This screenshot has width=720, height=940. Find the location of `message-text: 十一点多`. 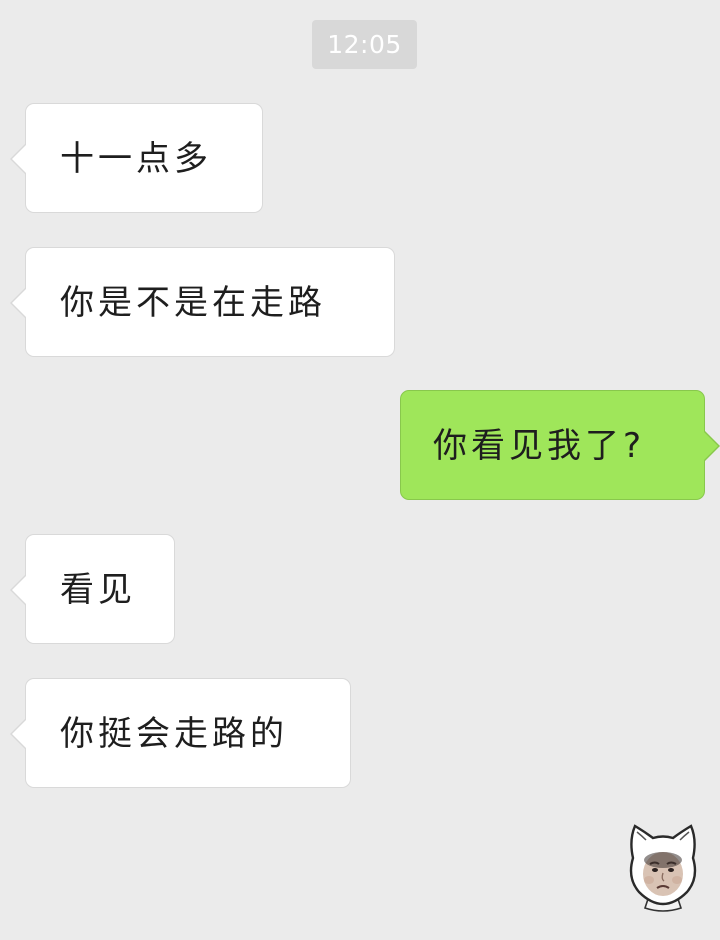

message-text: 十一点多 is located at coordinates (136, 159).